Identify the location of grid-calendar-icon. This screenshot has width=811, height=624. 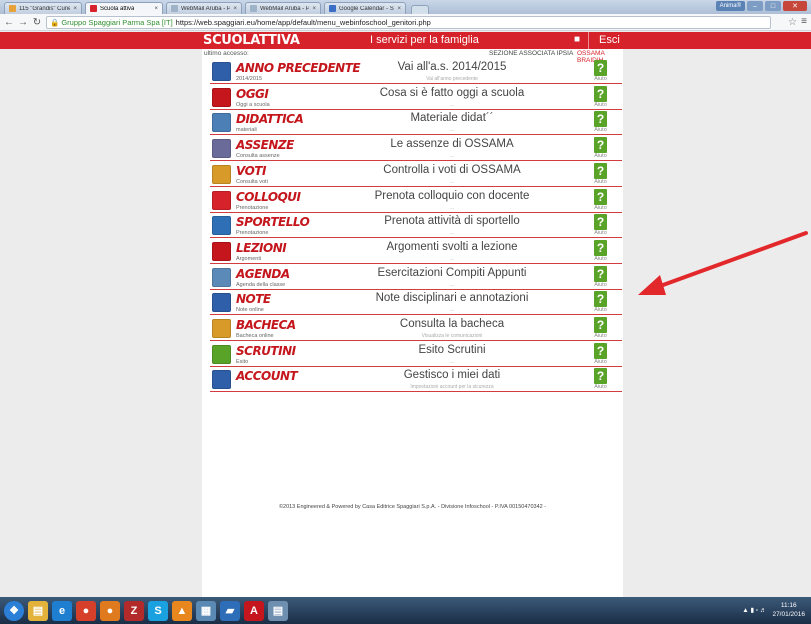
(221, 149).